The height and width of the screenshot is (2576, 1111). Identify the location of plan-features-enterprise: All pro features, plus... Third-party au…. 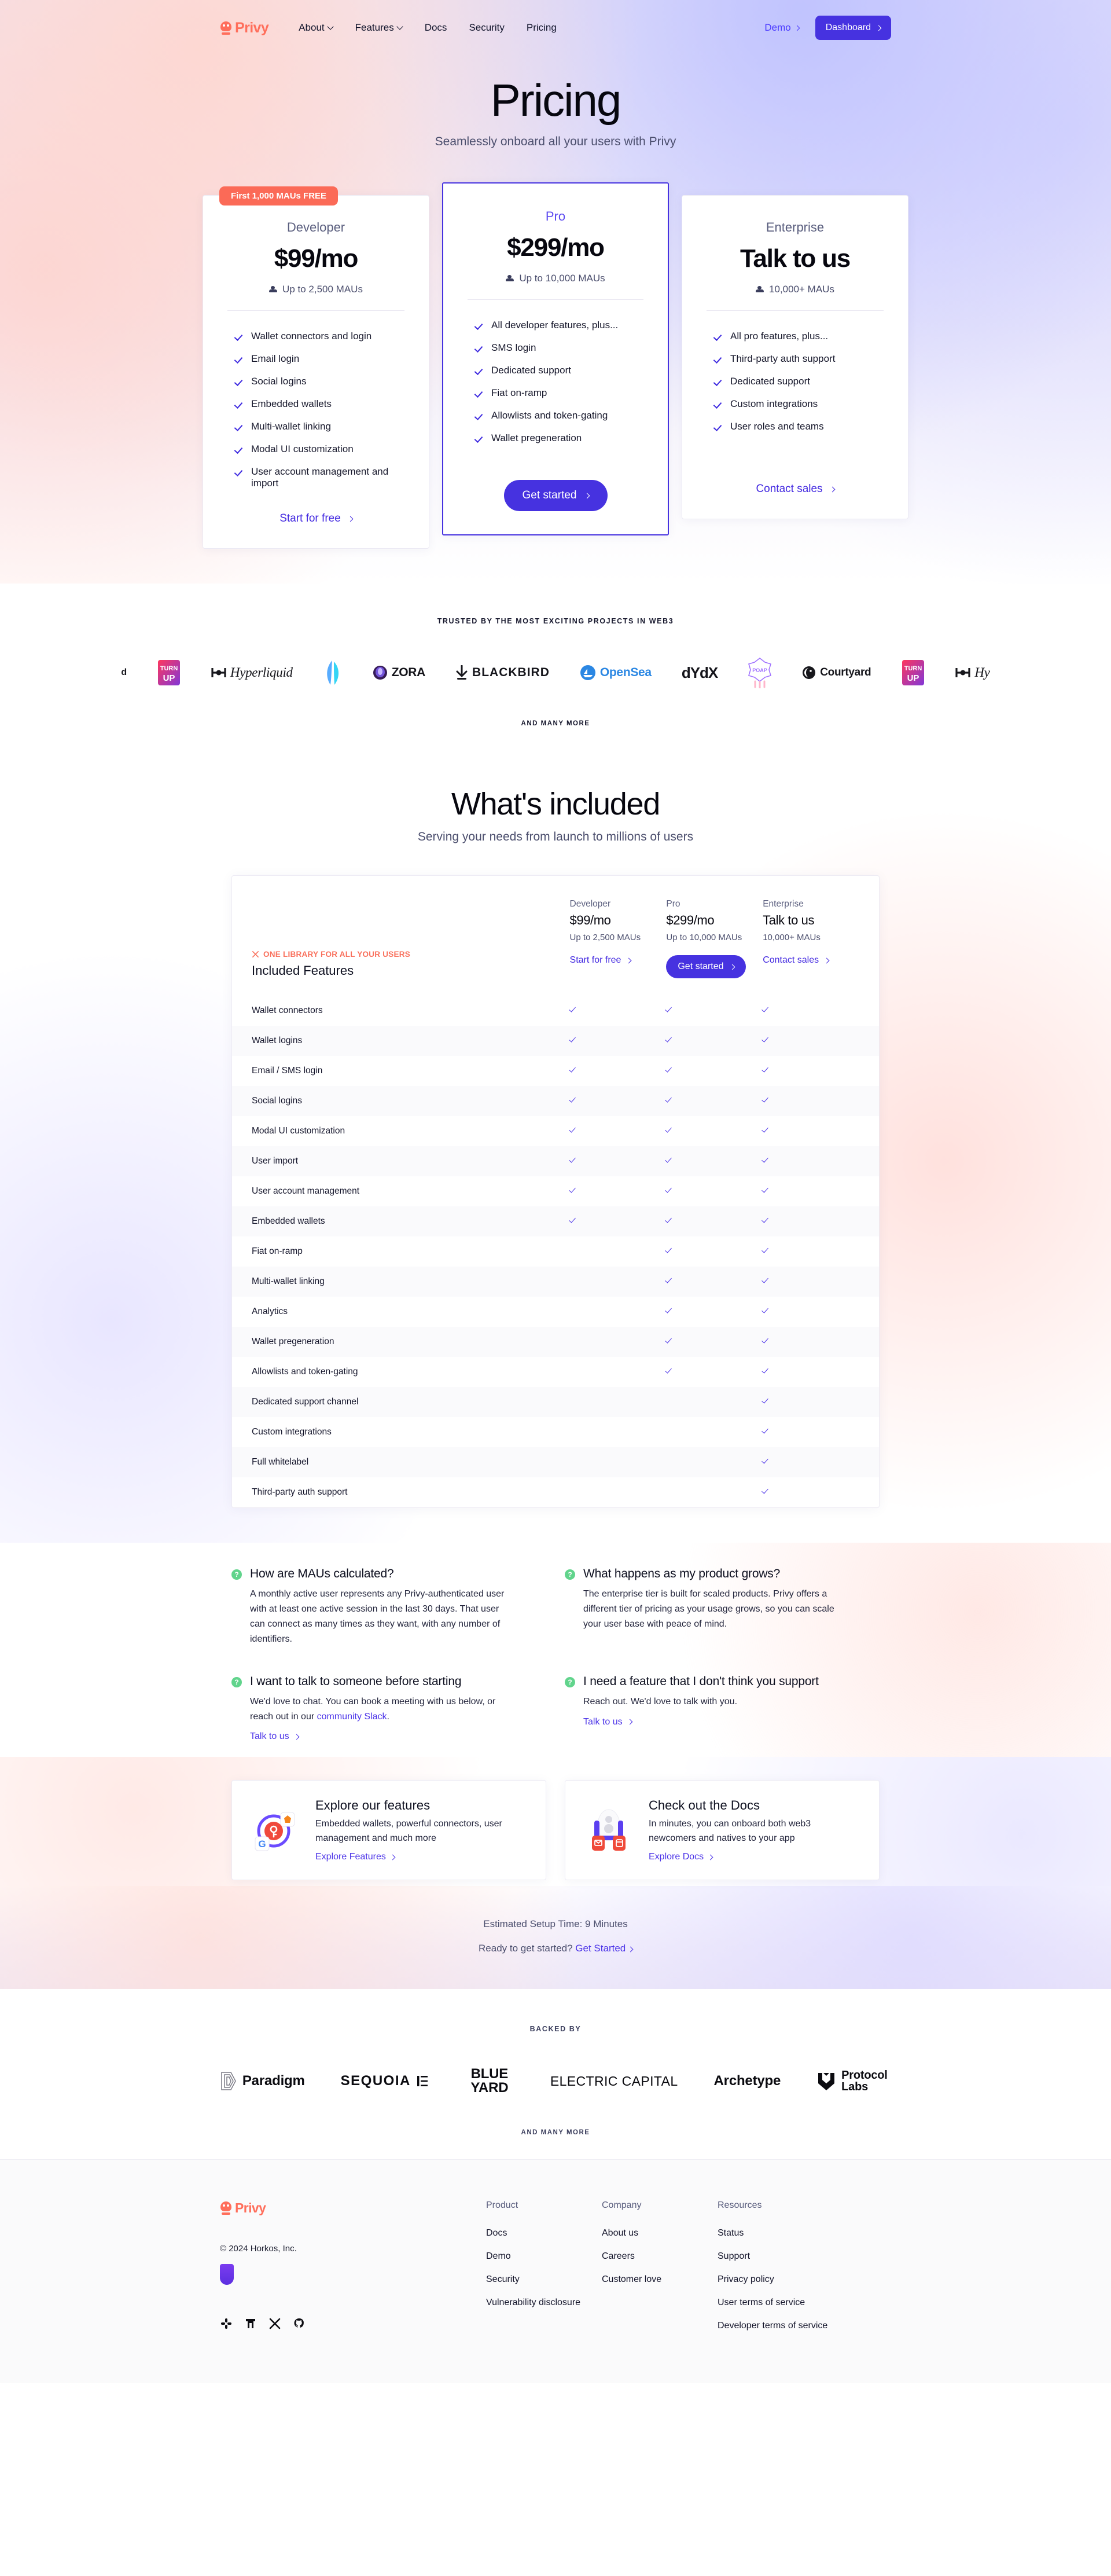
(795, 381).